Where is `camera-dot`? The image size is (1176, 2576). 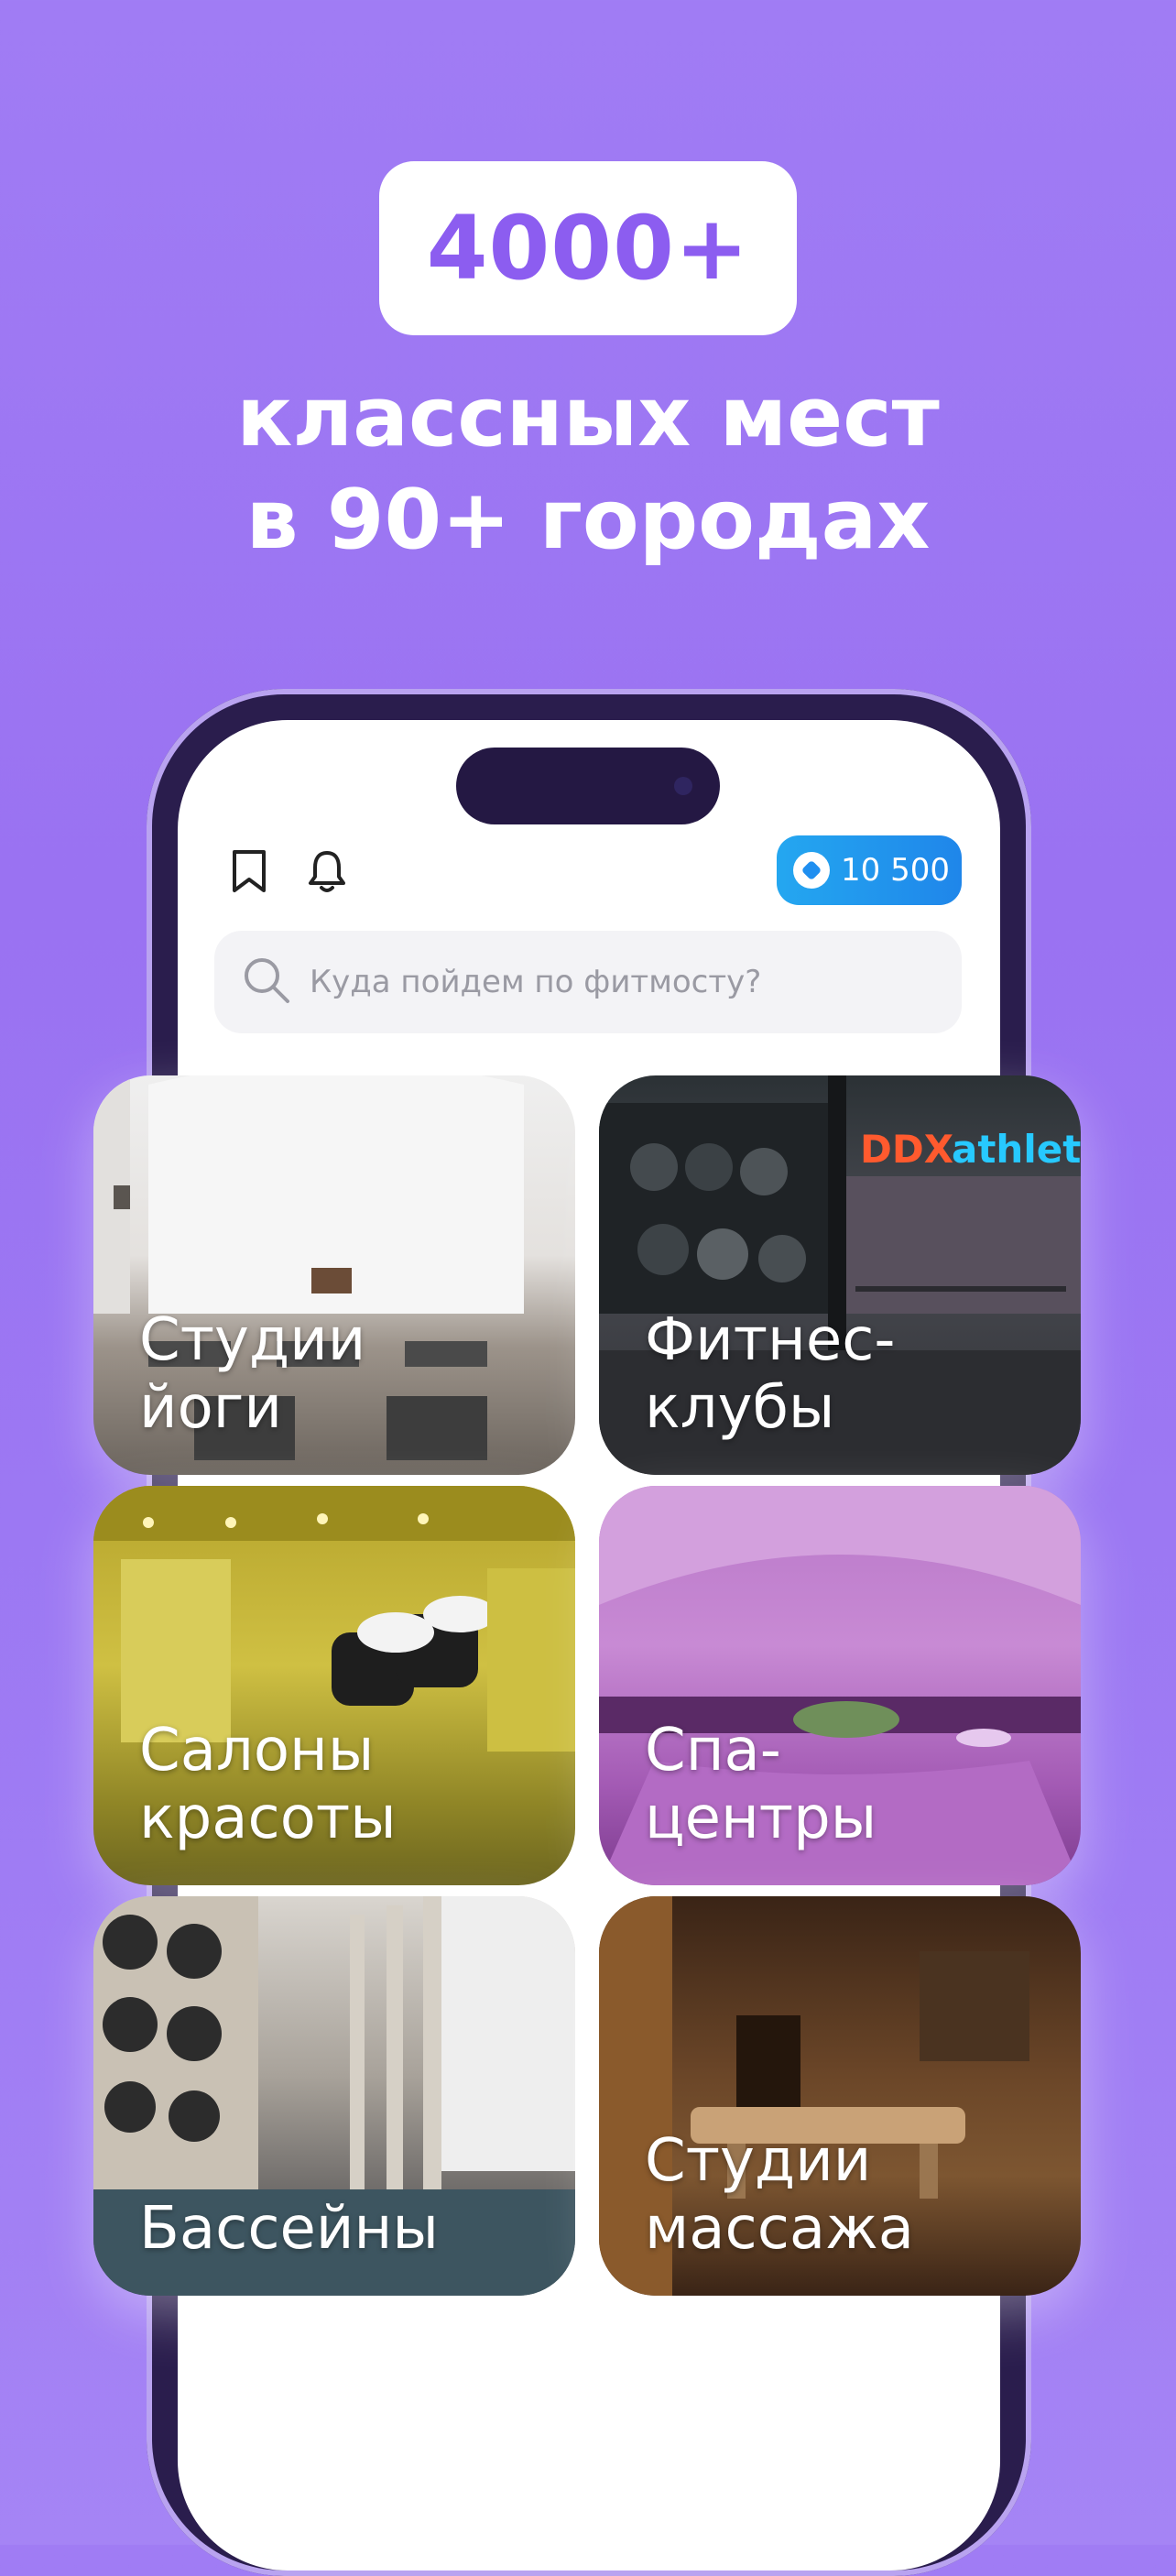
camera-dot is located at coordinates (683, 786).